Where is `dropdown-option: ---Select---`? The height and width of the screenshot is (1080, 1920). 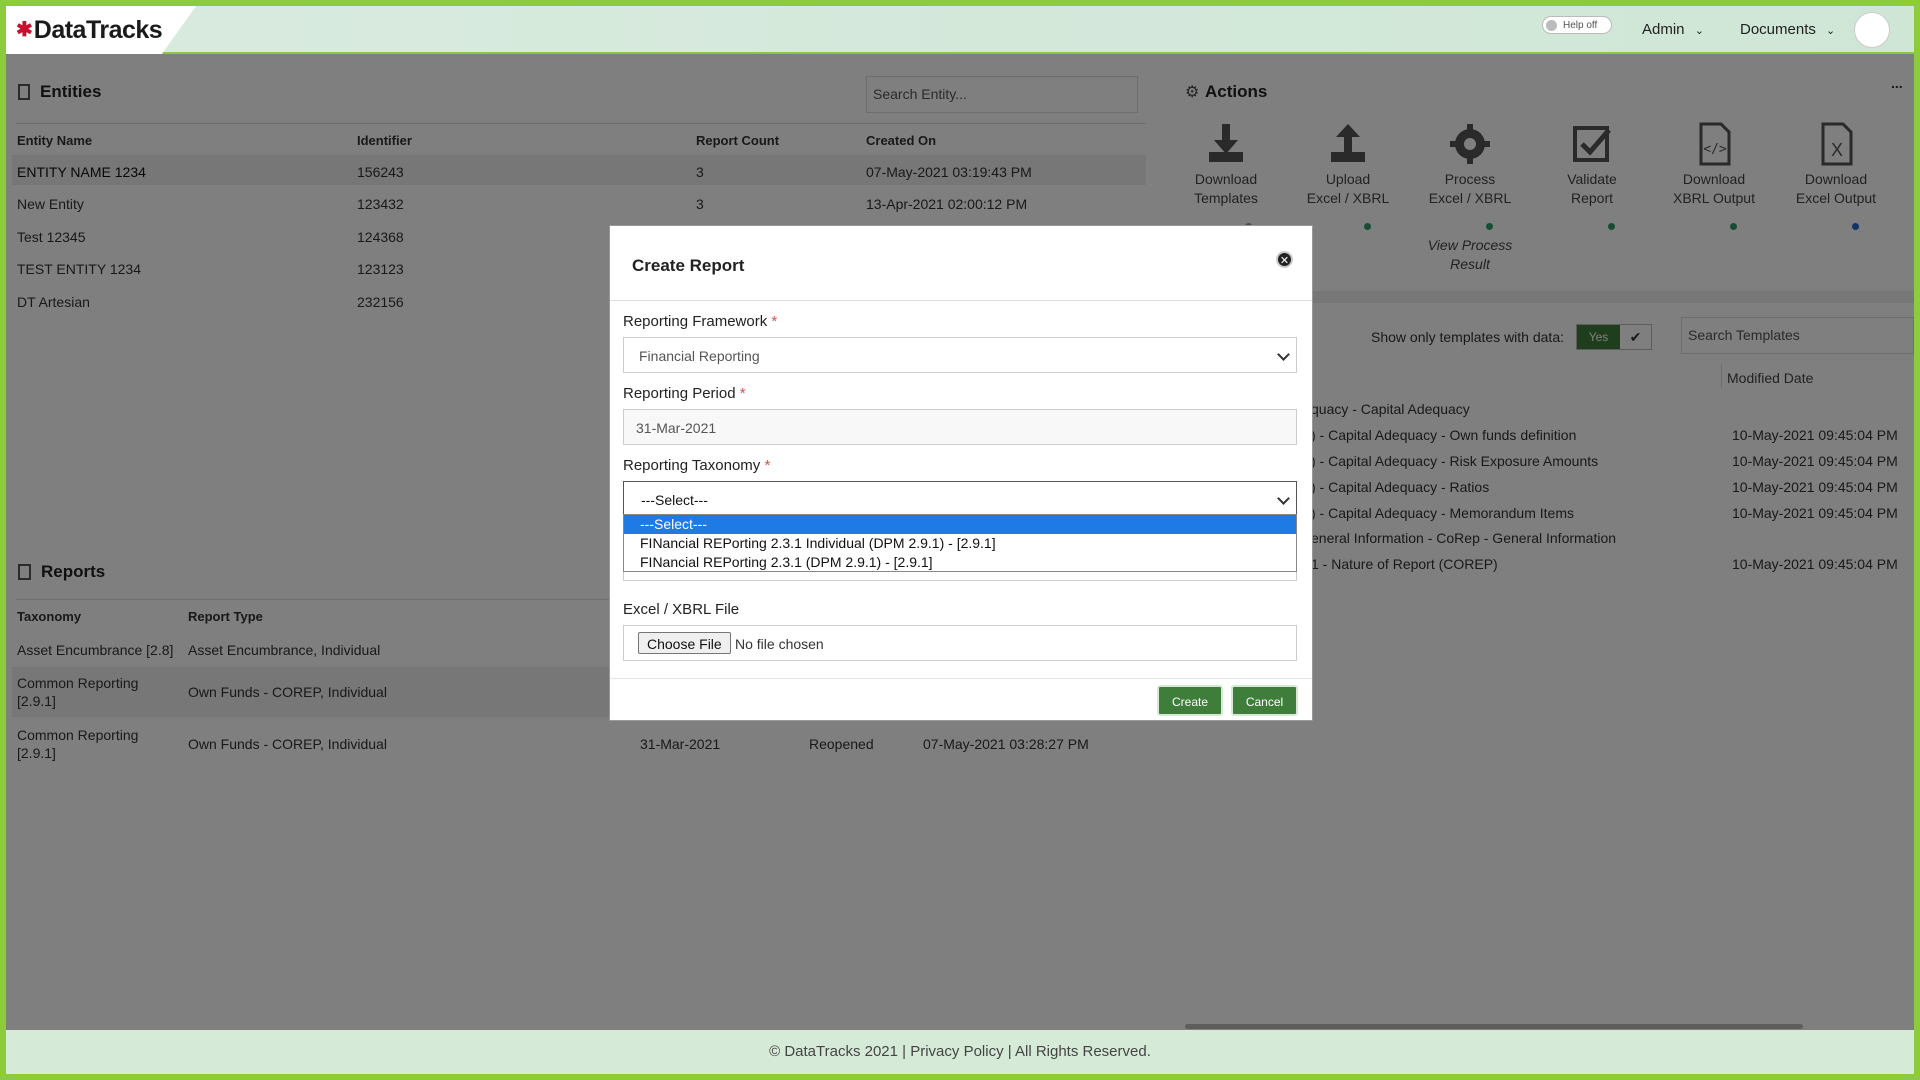 dropdown-option: ---Select--- is located at coordinates (960, 524).